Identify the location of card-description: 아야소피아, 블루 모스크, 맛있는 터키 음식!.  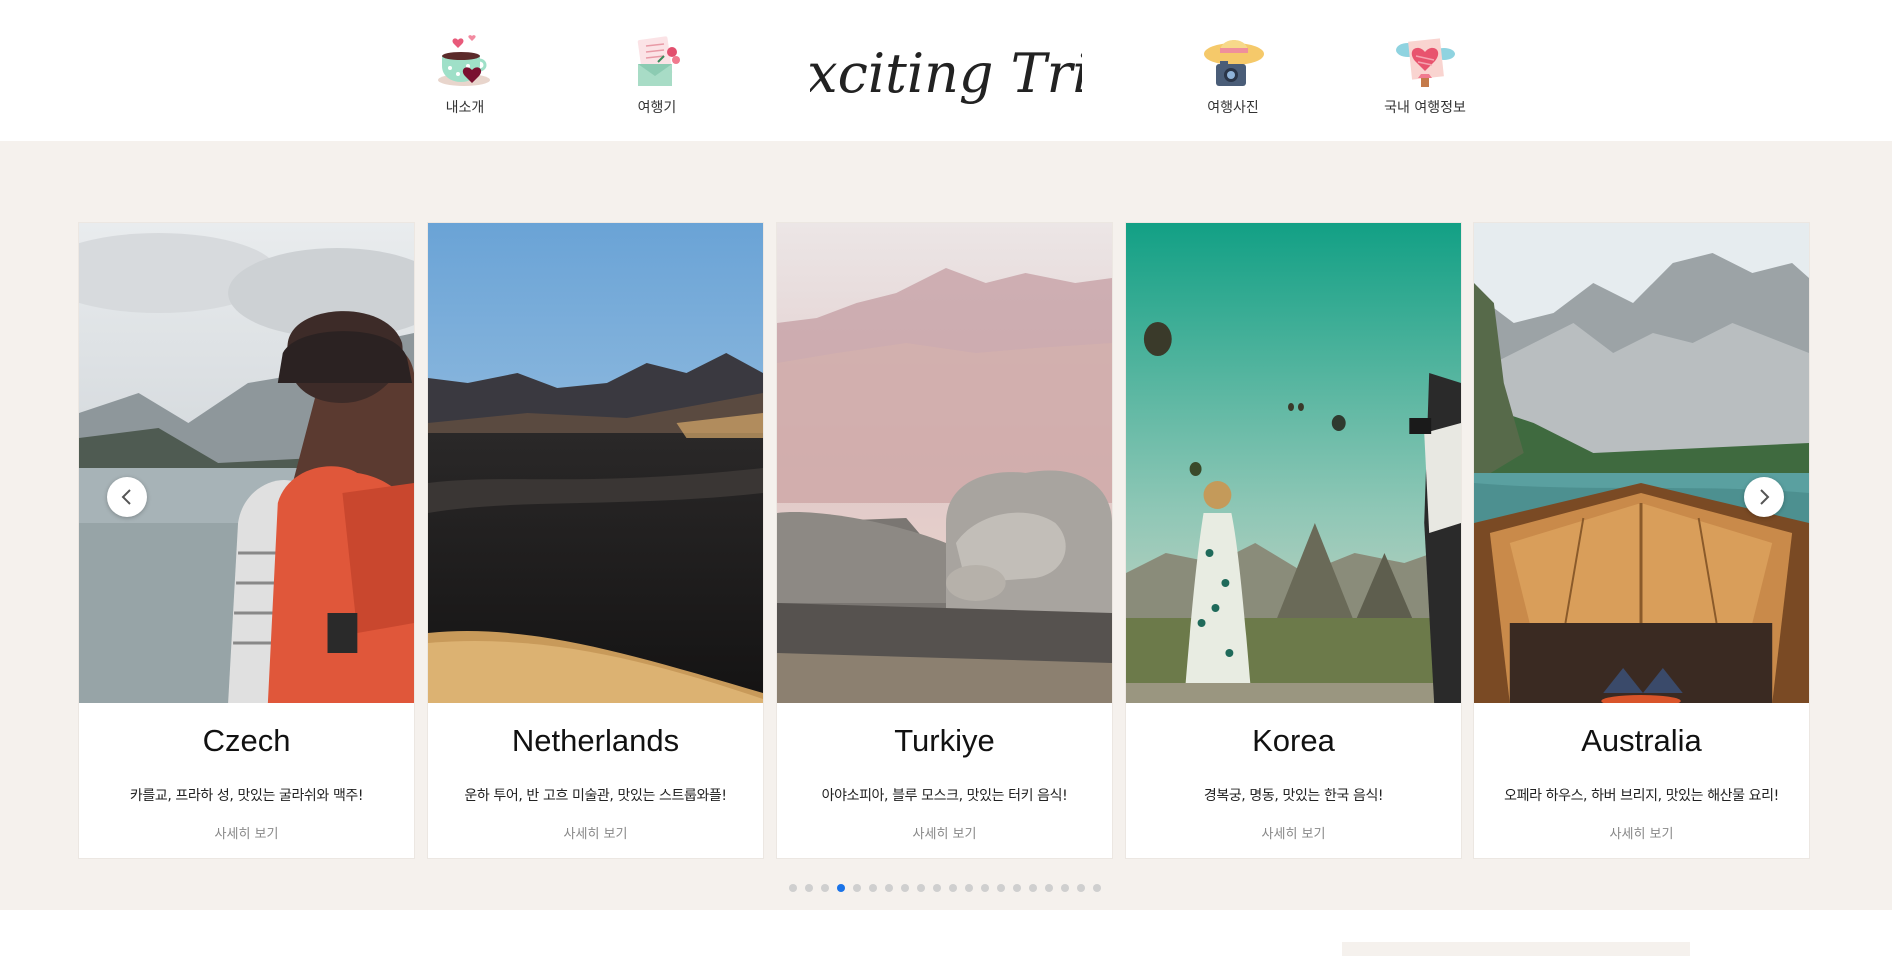
(944, 796).